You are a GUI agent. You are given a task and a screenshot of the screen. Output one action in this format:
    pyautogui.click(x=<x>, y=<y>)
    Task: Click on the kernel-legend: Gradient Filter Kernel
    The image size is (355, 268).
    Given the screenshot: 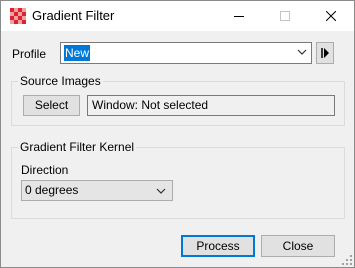 What is the action you would take?
    pyautogui.click(x=77, y=147)
    